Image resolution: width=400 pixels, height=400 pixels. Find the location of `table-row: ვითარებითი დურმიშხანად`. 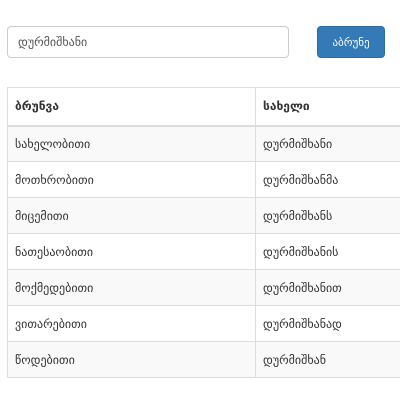

table-row: ვითარებითი დურმიშხანად is located at coordinates (203, 323).